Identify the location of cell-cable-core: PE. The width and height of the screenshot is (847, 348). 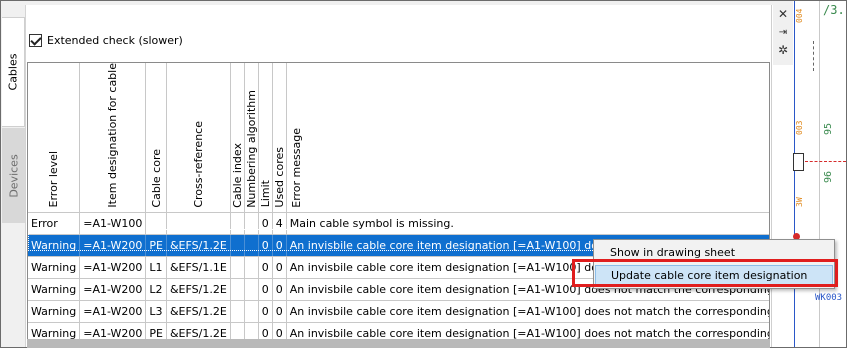
(156, 245).